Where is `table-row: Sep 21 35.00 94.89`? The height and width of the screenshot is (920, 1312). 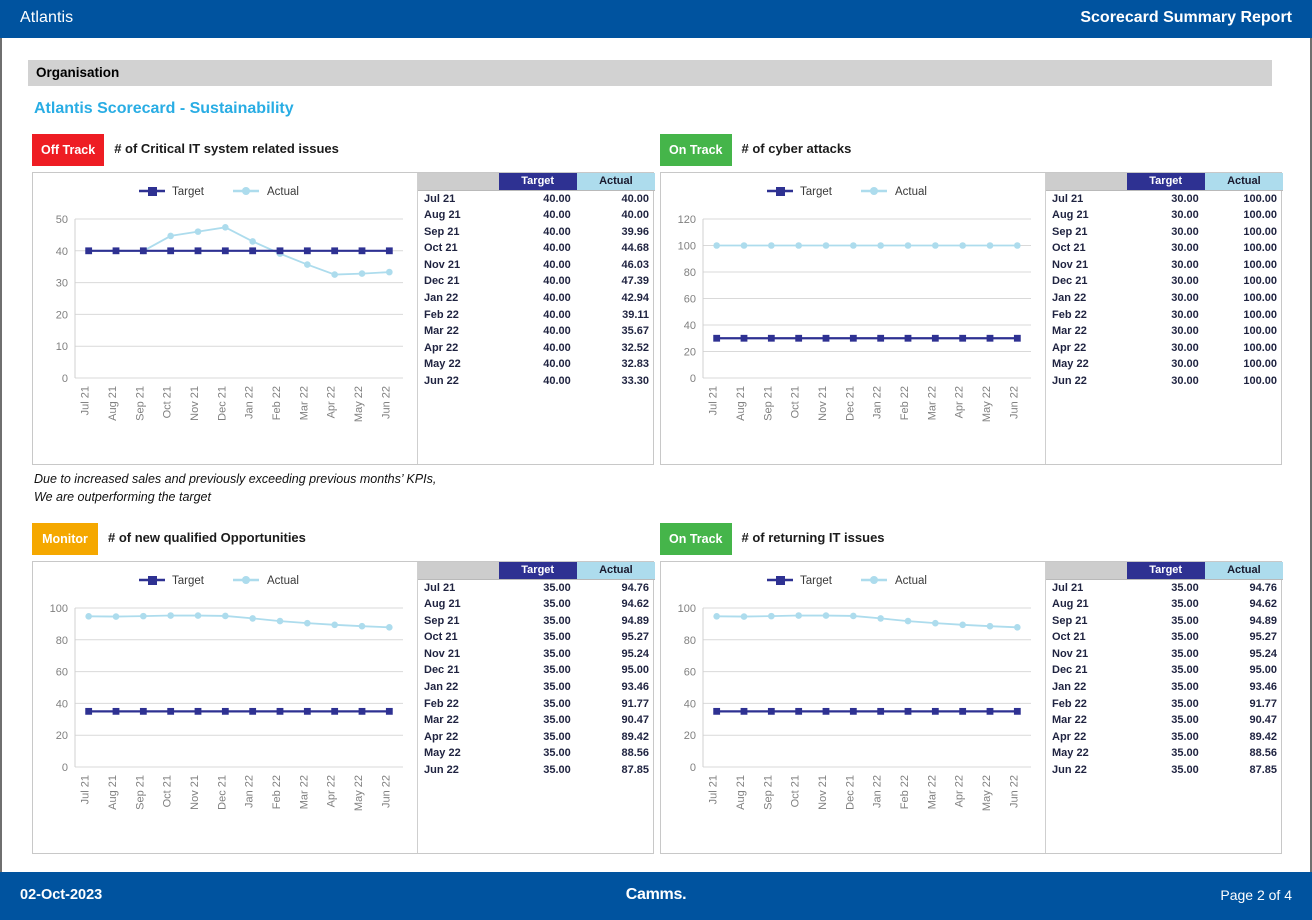
table-row: Sep 21 35.00 94.89 is located at coordinates (1164, 621).